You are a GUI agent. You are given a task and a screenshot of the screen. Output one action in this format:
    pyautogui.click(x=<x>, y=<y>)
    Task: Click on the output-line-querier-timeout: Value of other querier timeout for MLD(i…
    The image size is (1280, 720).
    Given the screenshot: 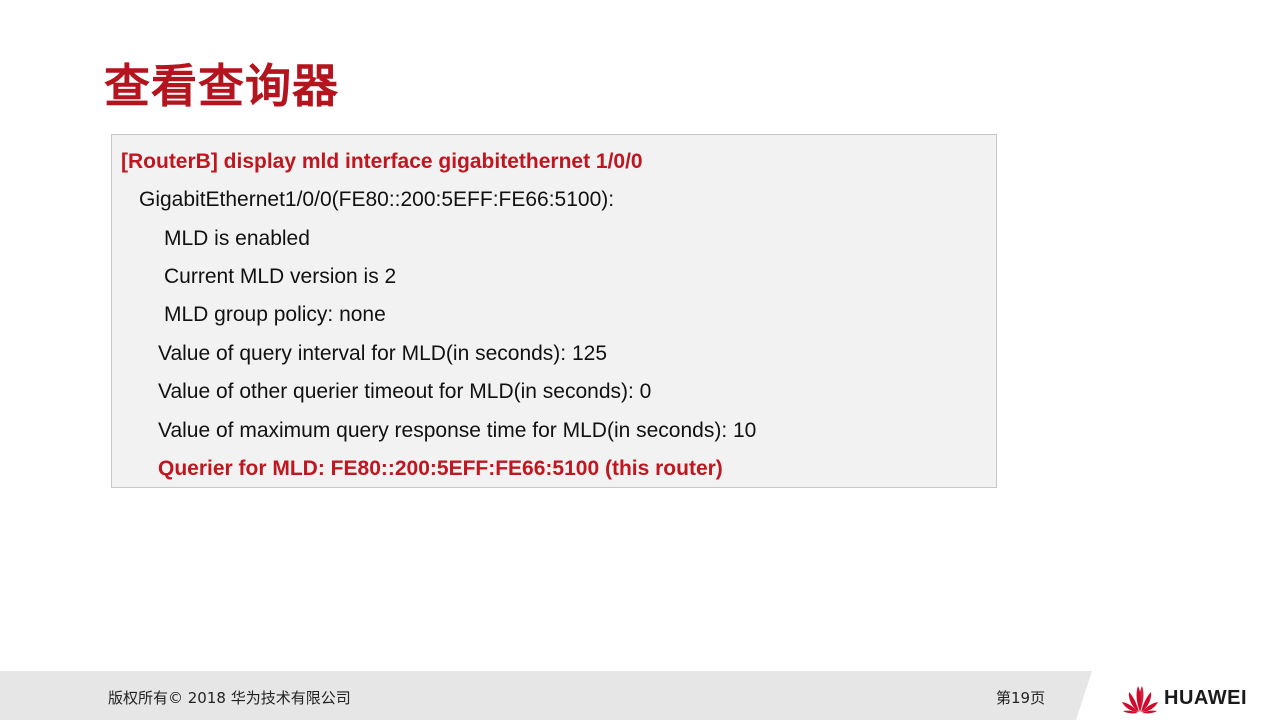 What is the action you would take?
    pyautogui.click(x=405, y=391)
    